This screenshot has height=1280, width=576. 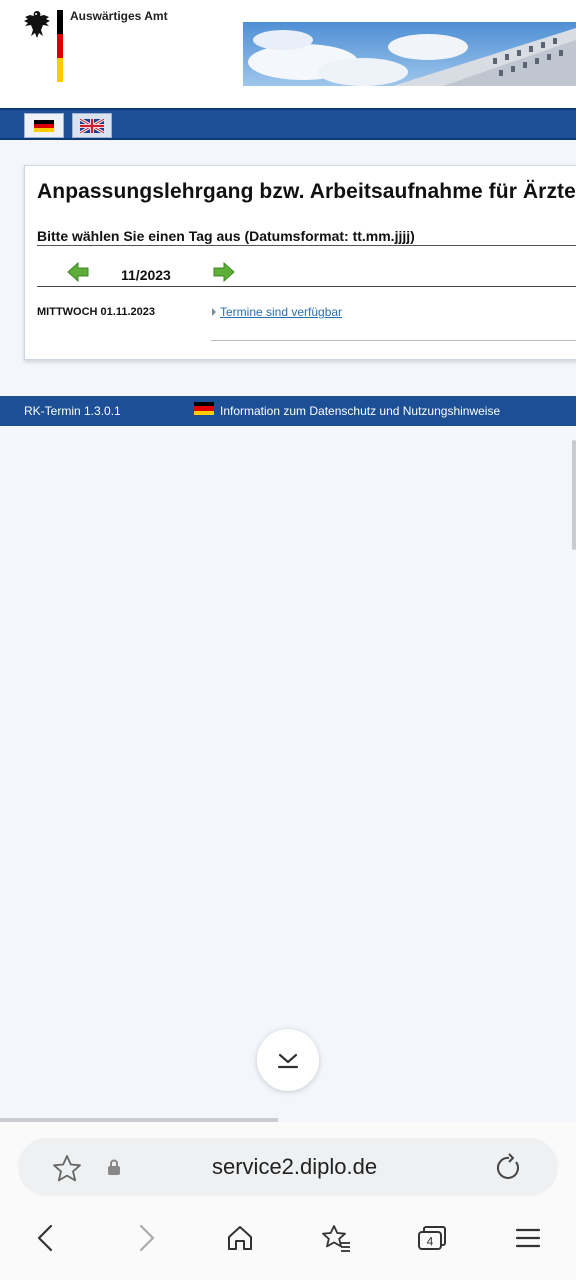 I want to click on vertical-scrollbar, so click(x=574, y=495).